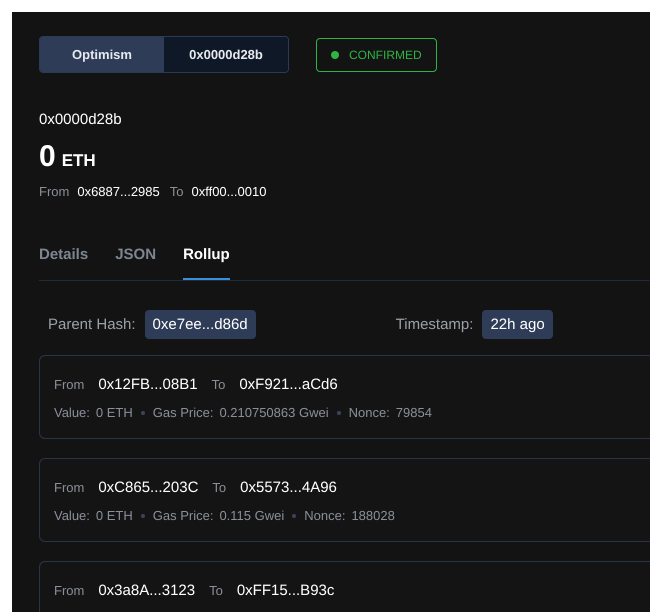 Image resolution: width=650 pixels, height=612 pixels. What do you see at coordinates (200, 324) in the screenshot?
I see `parent-hash-value: 0xe7ee...d86d` at bounding box center [200, 324].